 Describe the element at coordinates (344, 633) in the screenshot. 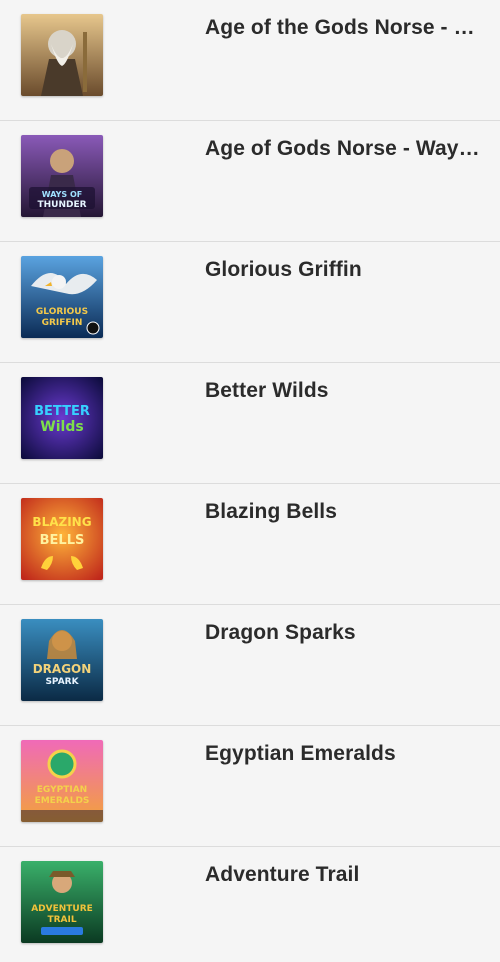

I see `game-title: Dragon Sparks` at that location.